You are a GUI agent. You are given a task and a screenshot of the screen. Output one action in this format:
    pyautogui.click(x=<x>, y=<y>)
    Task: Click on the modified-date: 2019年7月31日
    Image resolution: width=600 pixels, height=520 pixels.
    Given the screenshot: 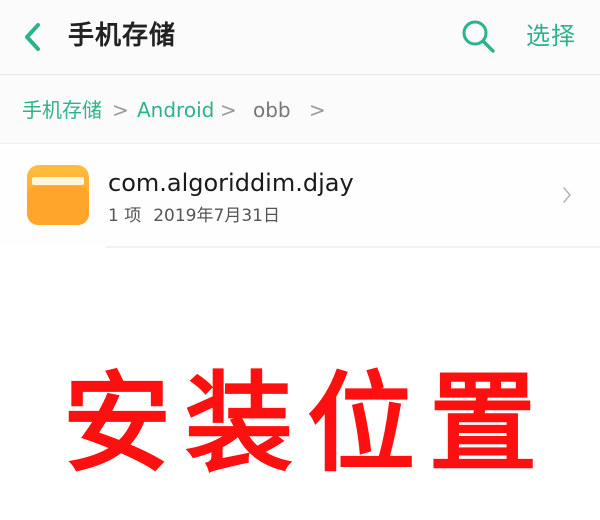 What is the action you would take?
    pyautogui.click(x=216, y=216)
    